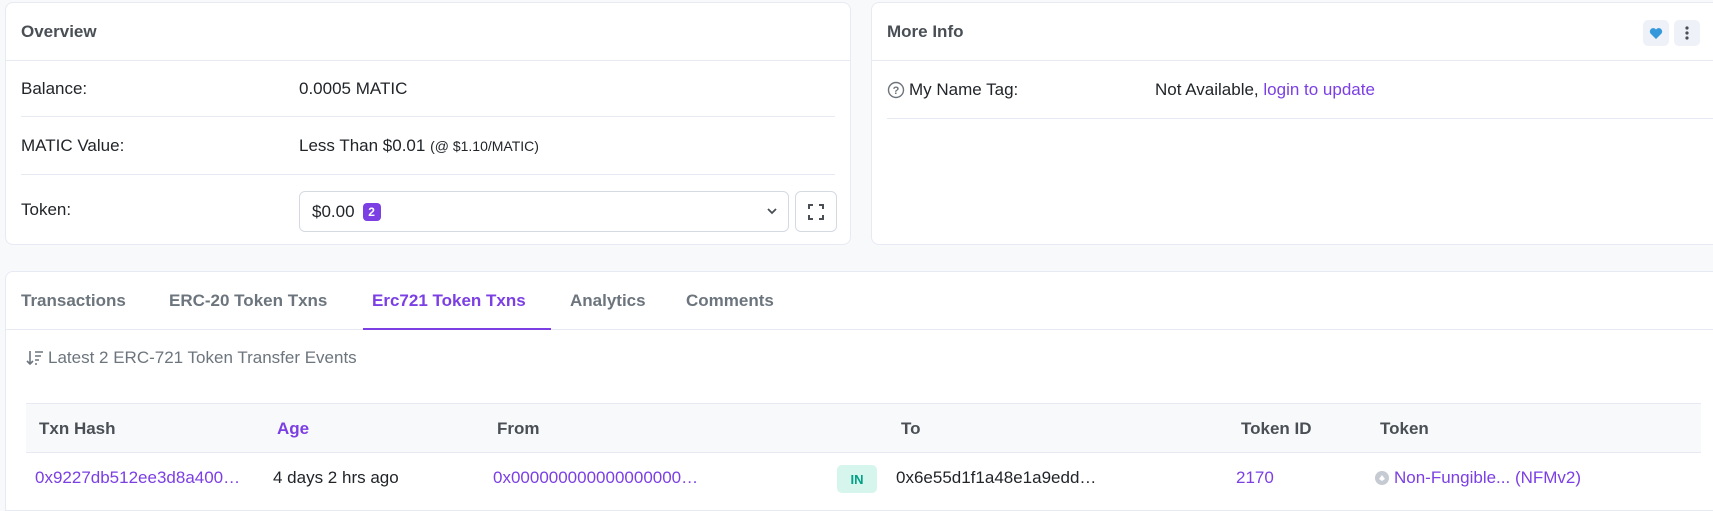  I want to click on matic-value-amount: Less Than $0.01, so click(362, 145).